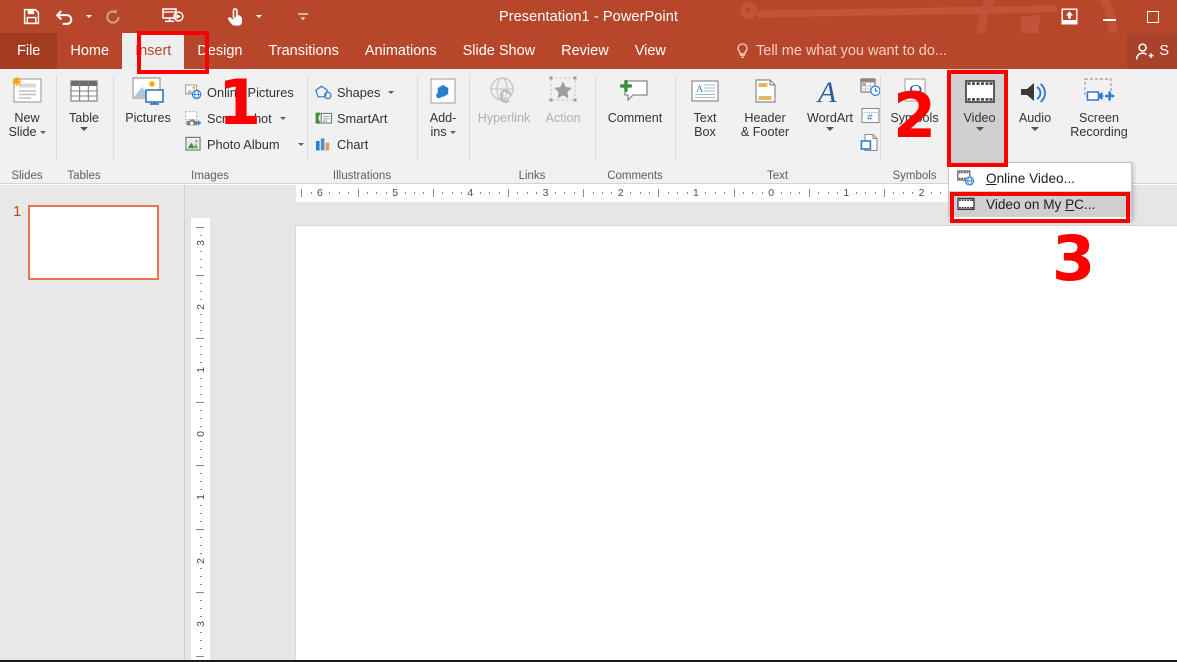 This screenshot has width=1177, height=662. Describe the element at coordinates (1074, 258) in the screenshot. I see `annotation-number-3: 3` at that location.